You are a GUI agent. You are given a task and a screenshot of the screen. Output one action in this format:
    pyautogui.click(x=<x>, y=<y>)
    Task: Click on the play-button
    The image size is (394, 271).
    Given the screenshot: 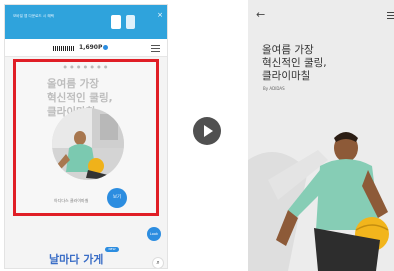 What is the action you would take?
    pyautogui.click(x=207, y=131)
    